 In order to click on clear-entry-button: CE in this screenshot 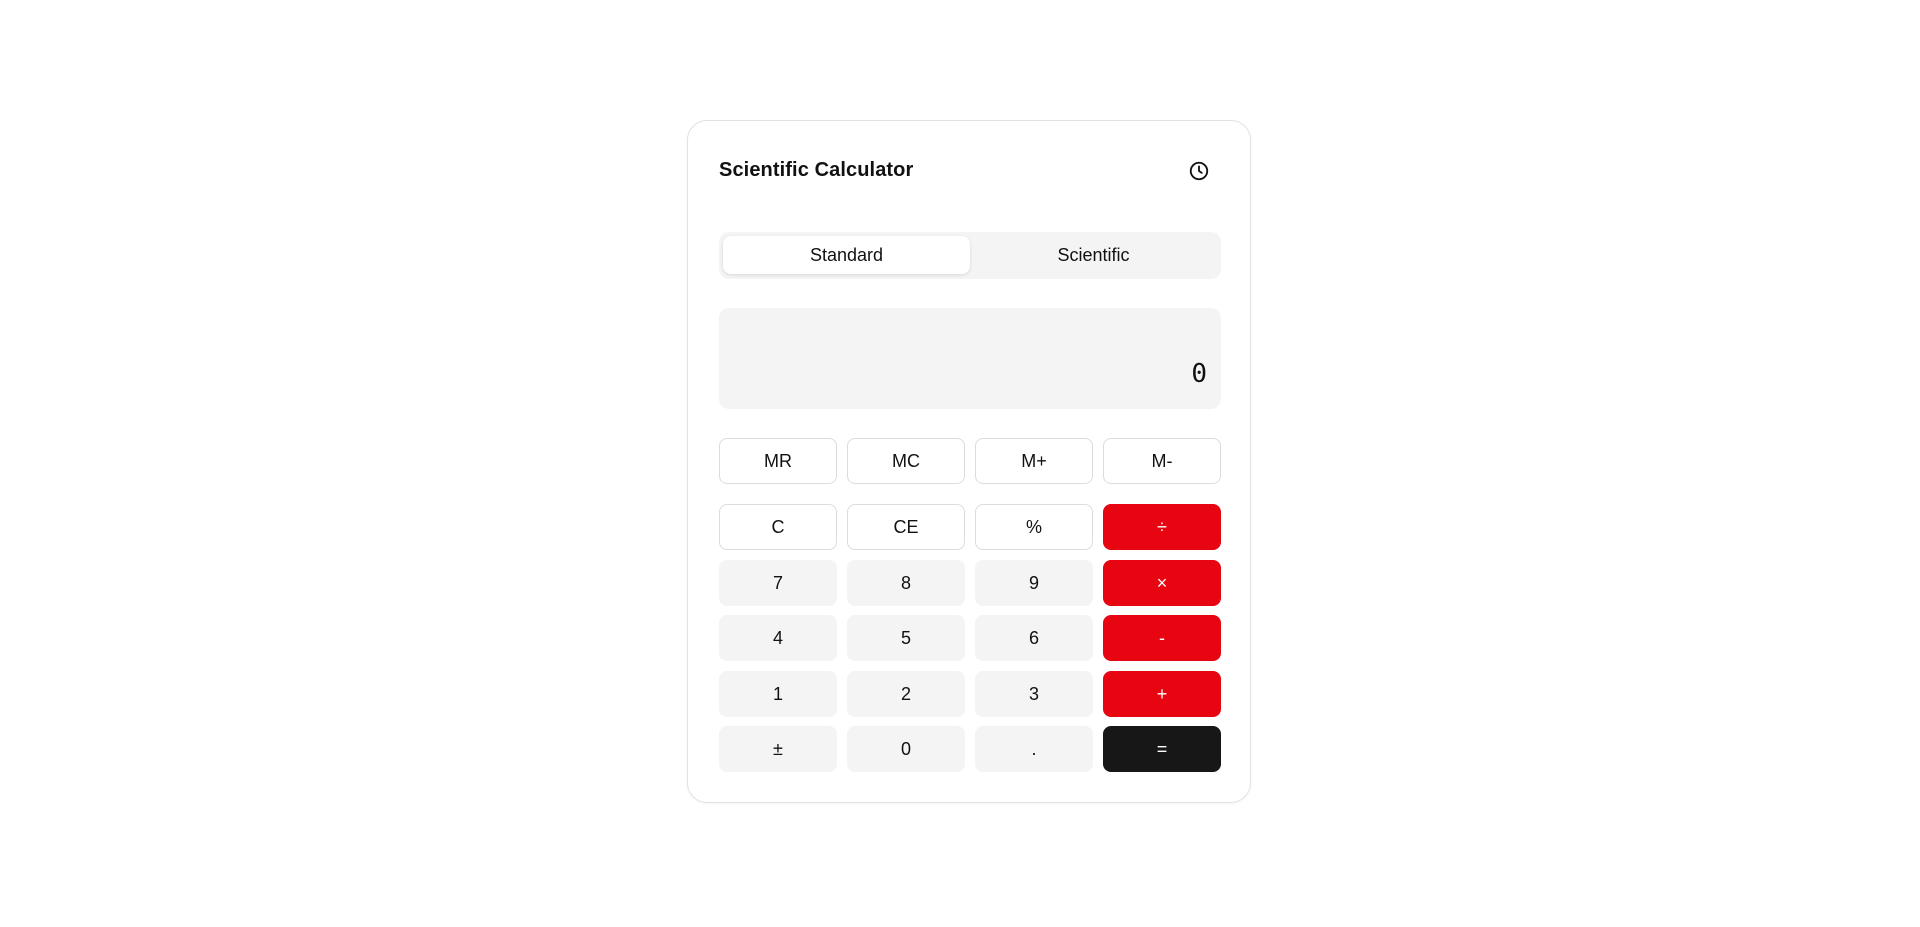, I will do `click(906, 527)`.